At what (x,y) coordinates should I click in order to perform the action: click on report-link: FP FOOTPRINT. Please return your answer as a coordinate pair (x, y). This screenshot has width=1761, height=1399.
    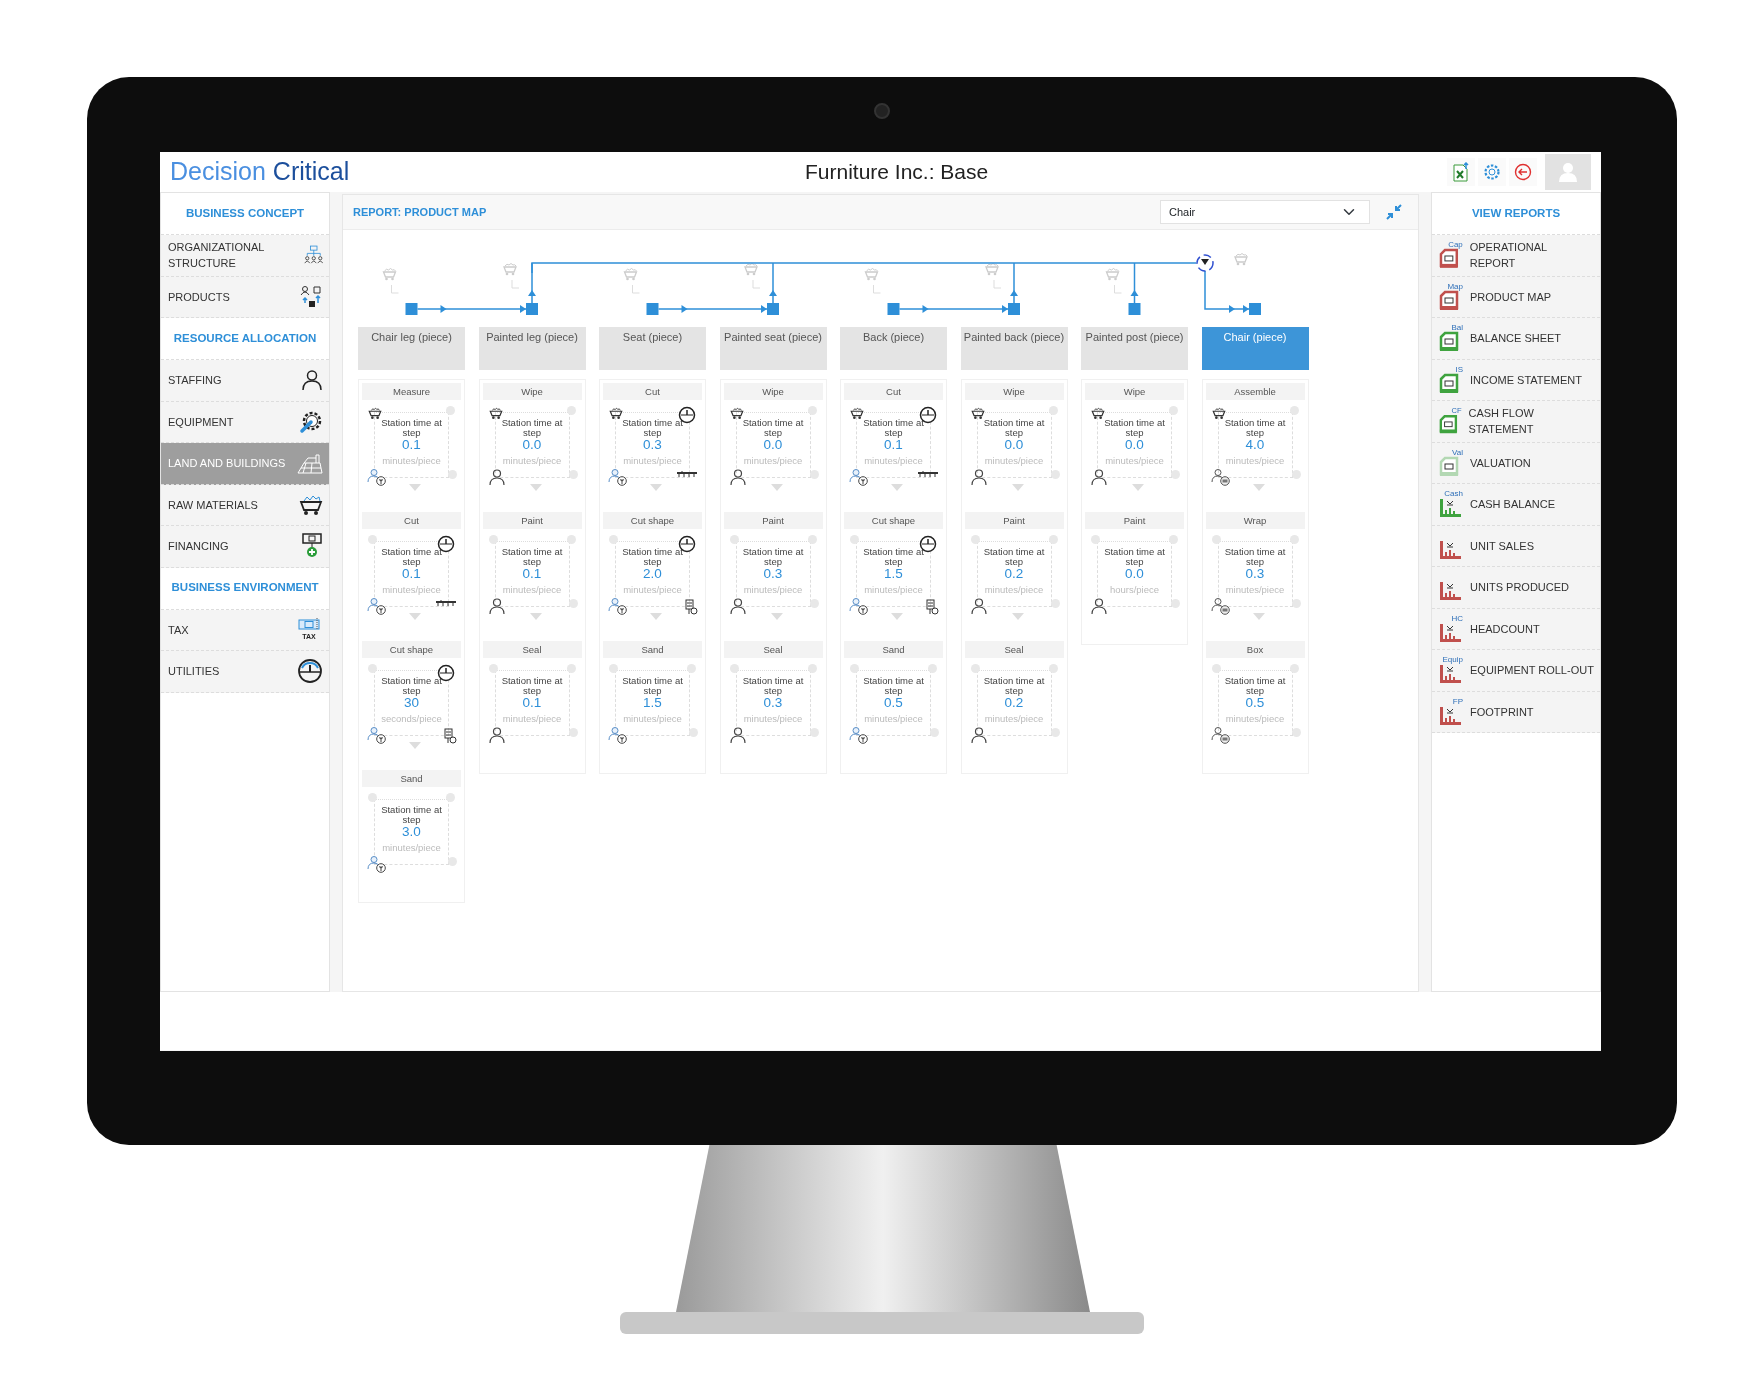
    Looking at the image, I should click on (1516, 712).